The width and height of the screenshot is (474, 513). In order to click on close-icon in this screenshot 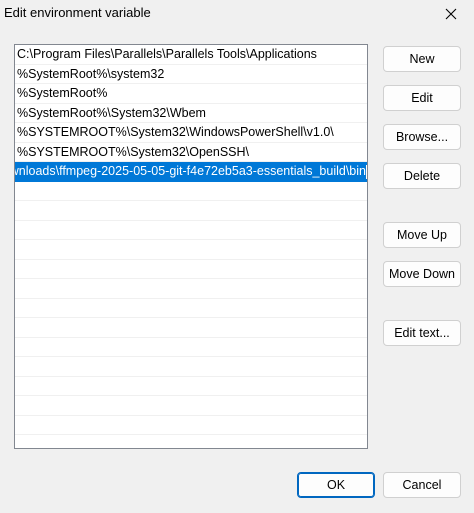, I will do `click(451, 14)`.